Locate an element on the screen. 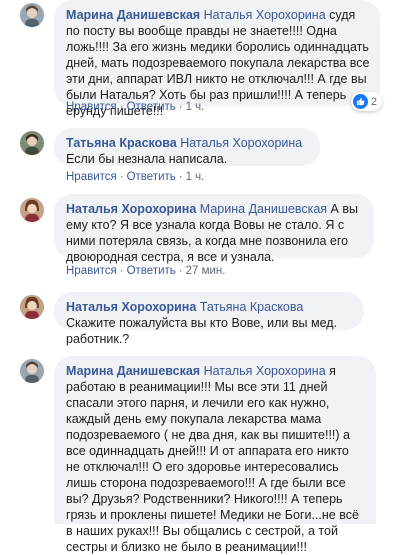 This screenshot has width=394, height=555. comment-author: Татьяна Краскова is located at coordinates (121, 143).